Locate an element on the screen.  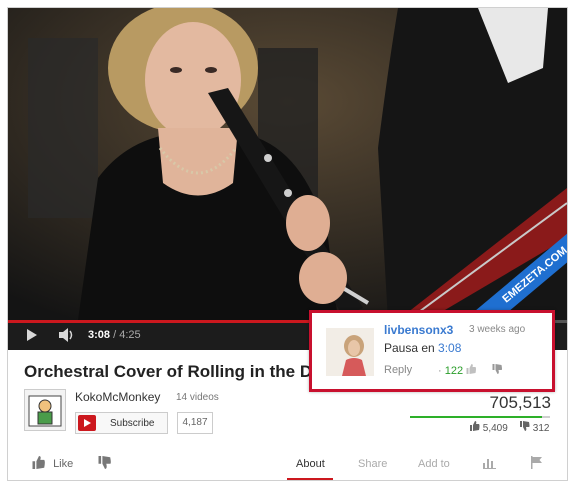
dislike-count-value: 312 is located at coordinates (541, 428).